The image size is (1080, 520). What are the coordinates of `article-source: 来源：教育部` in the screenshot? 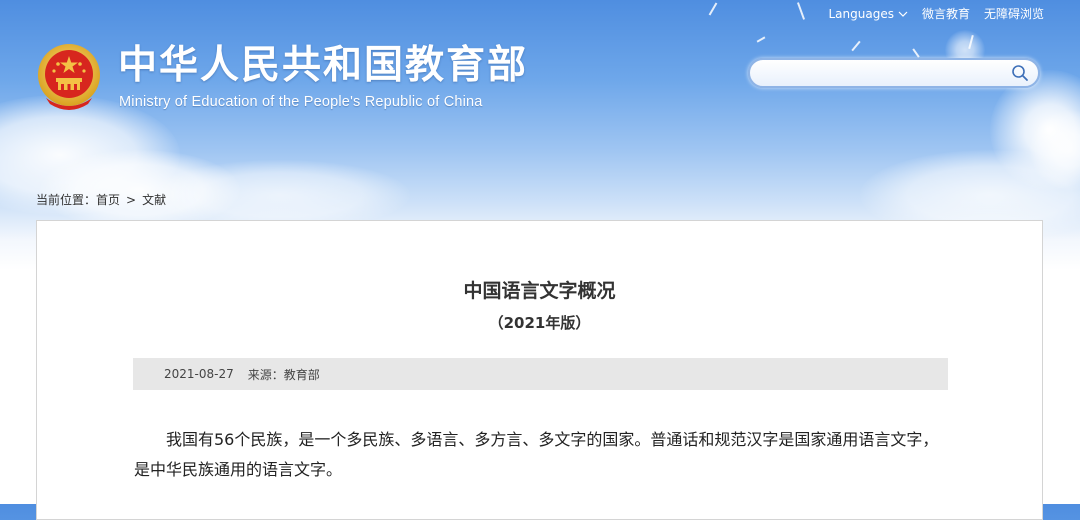 It's located at (283, 374).